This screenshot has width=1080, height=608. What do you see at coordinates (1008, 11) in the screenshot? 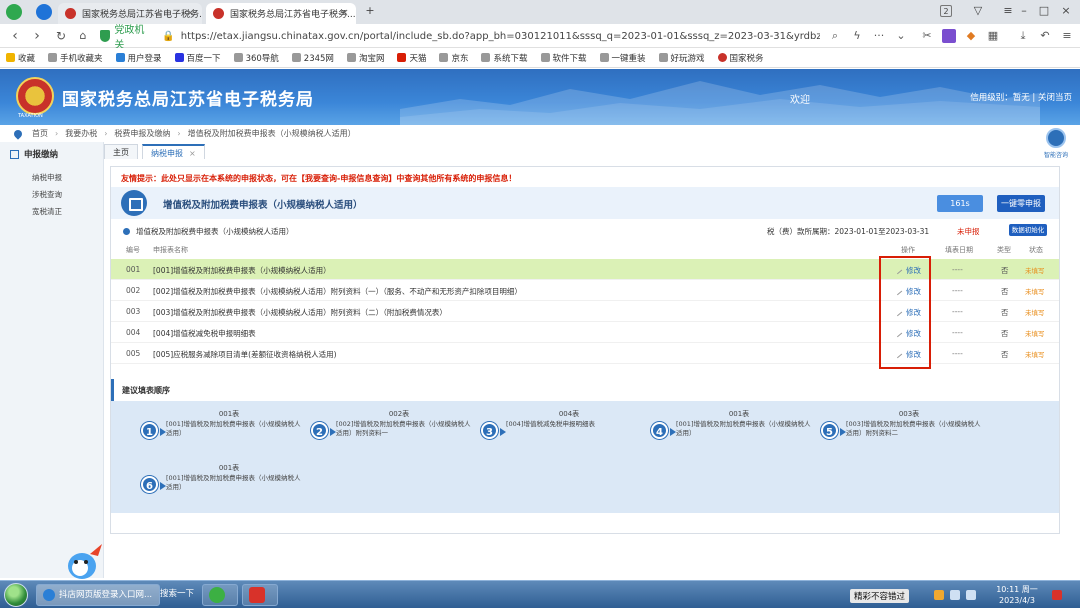
I see `menu-icon: ≡` at bounding box center [1008, 11].